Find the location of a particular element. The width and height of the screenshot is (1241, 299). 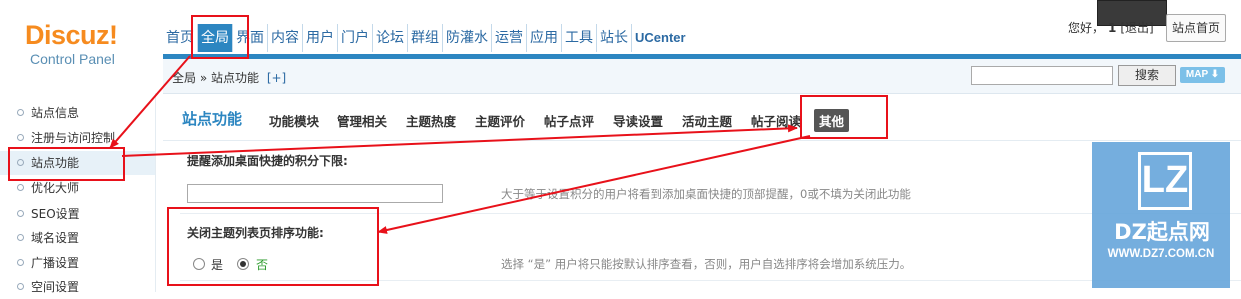

nav-content: 内容 is located at coordinates (285, 38).